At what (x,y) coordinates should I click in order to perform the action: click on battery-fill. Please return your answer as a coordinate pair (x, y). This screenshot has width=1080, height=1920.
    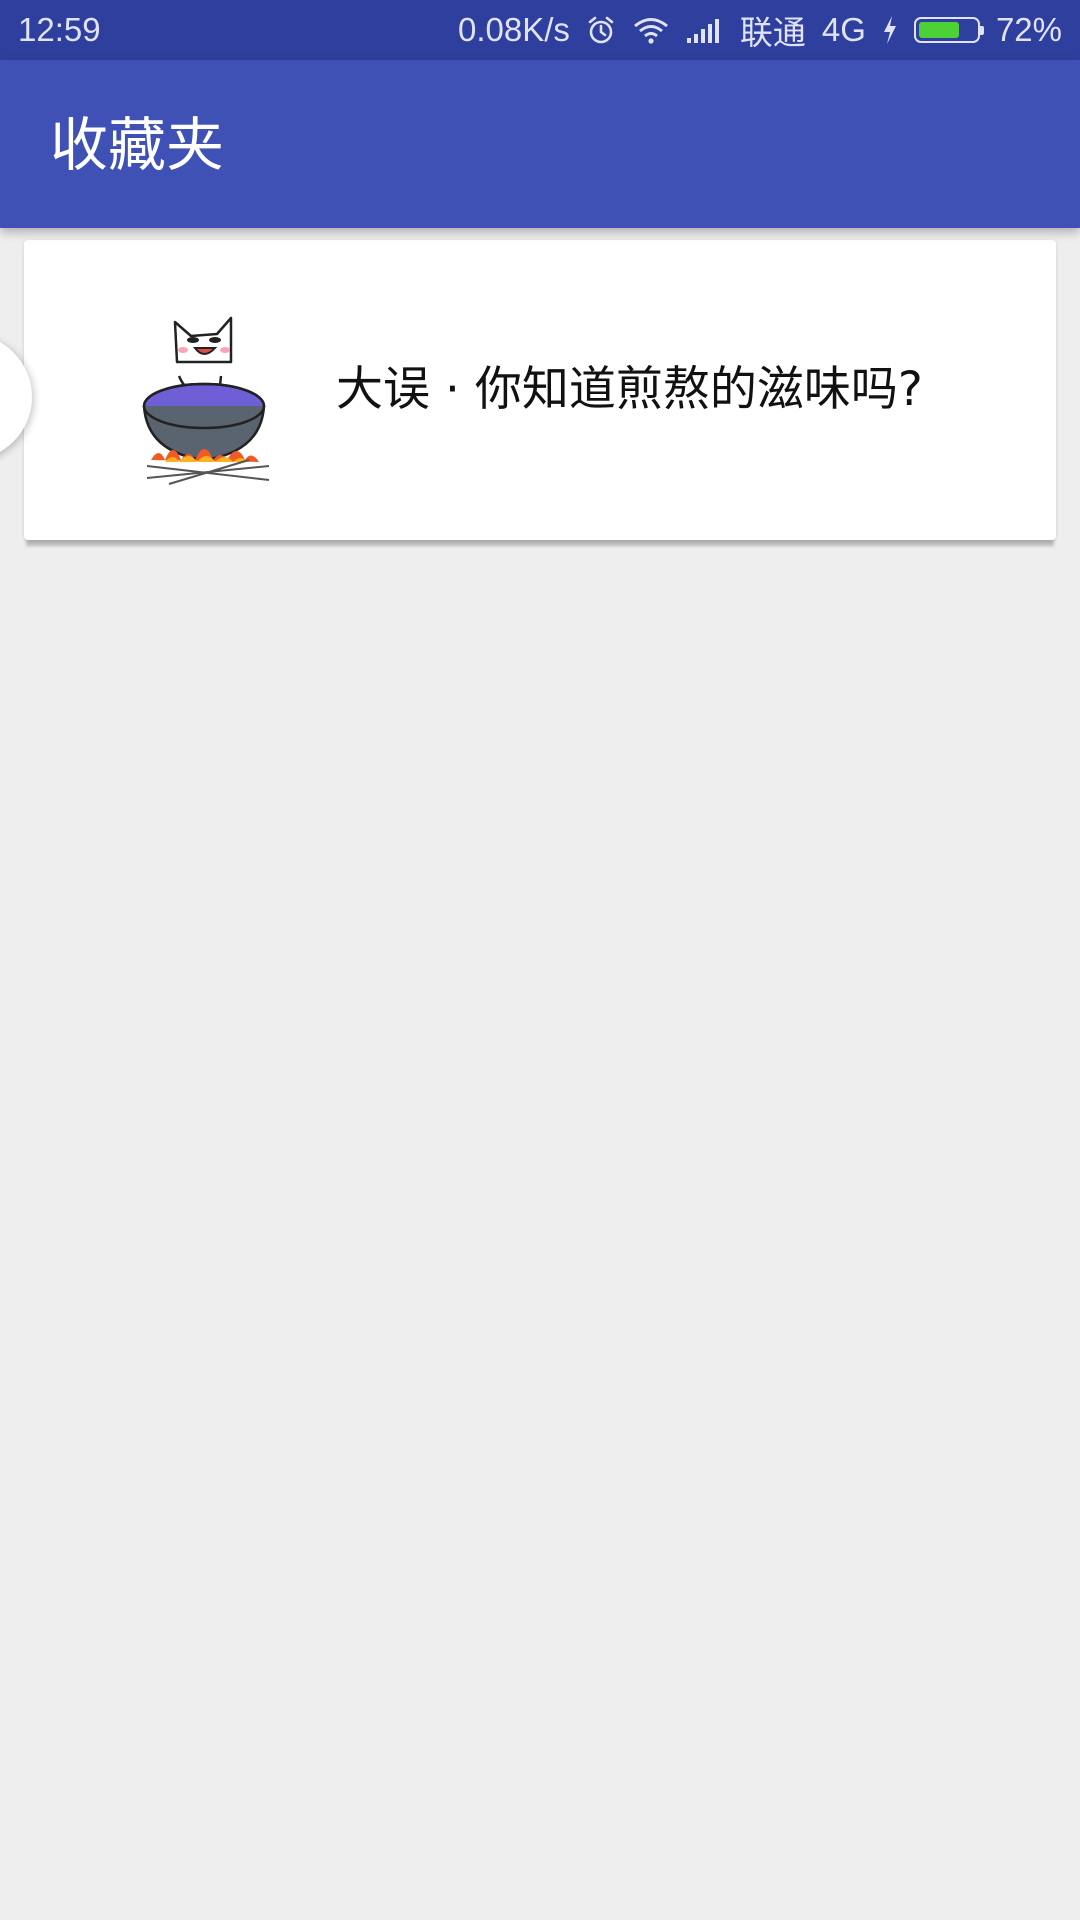
    Looking at the image, I should click on (939, 30).